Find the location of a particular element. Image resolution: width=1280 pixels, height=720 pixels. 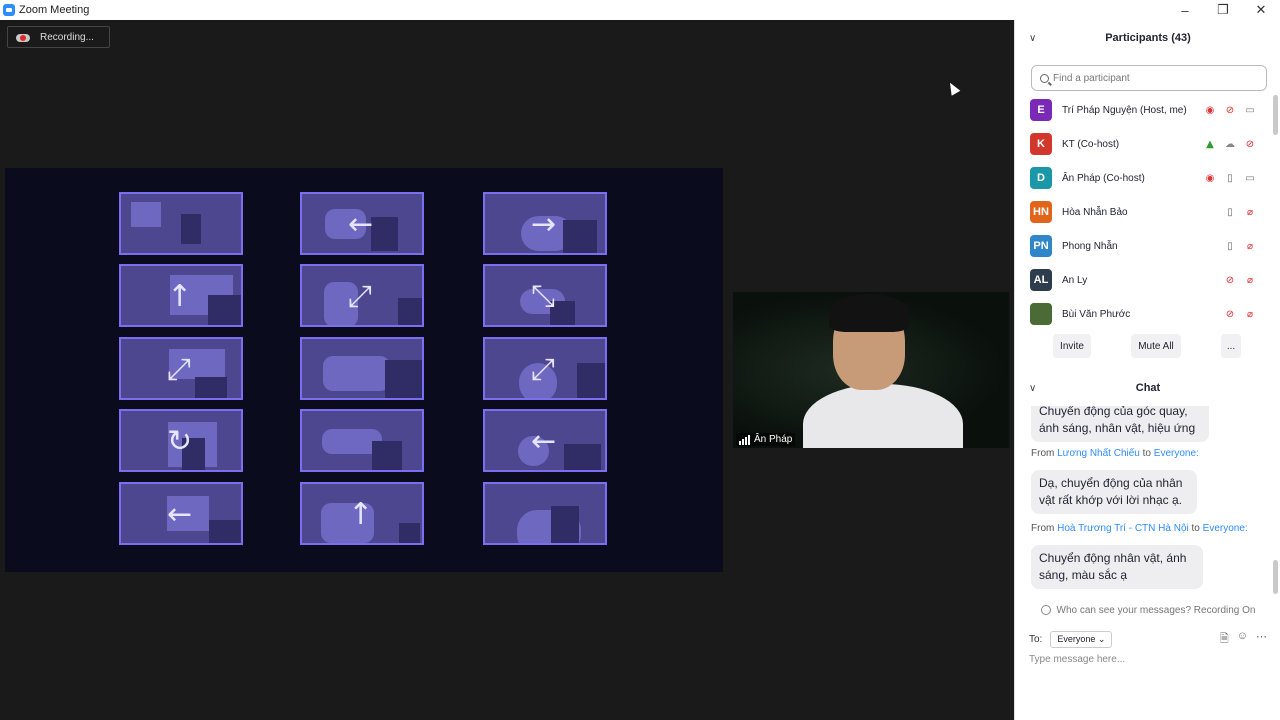

storyboard-panel: ⤡ is located at coordinates (545, 295).